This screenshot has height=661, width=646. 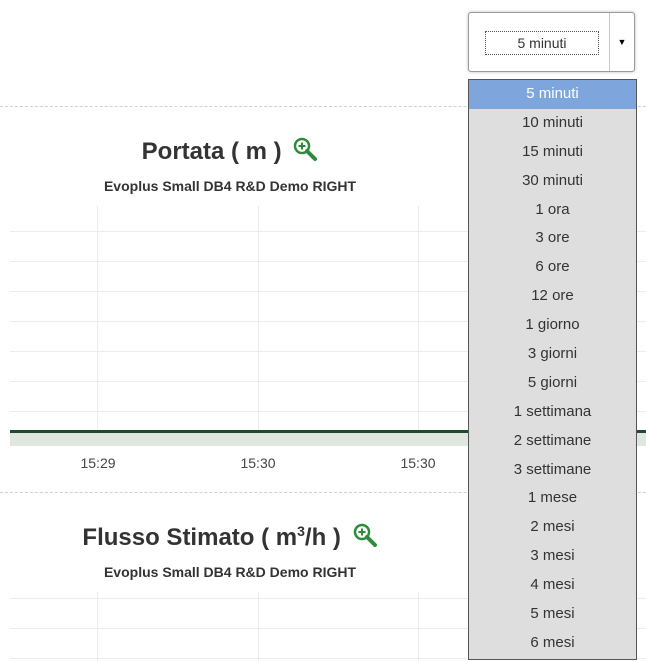 What do you see at coordinates (552, 296) in the screenshot?
I see `dropdown-option: 12 ore` at bounding box center [552, 296].